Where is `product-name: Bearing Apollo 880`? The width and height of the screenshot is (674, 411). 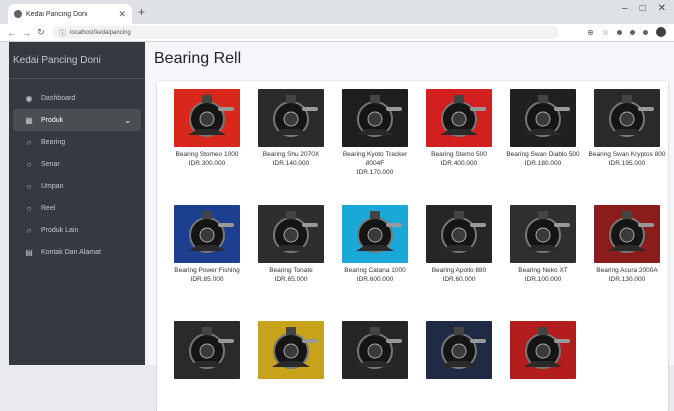
product-name: Bearing Apollo 880 is located at coordinates (459, 270).